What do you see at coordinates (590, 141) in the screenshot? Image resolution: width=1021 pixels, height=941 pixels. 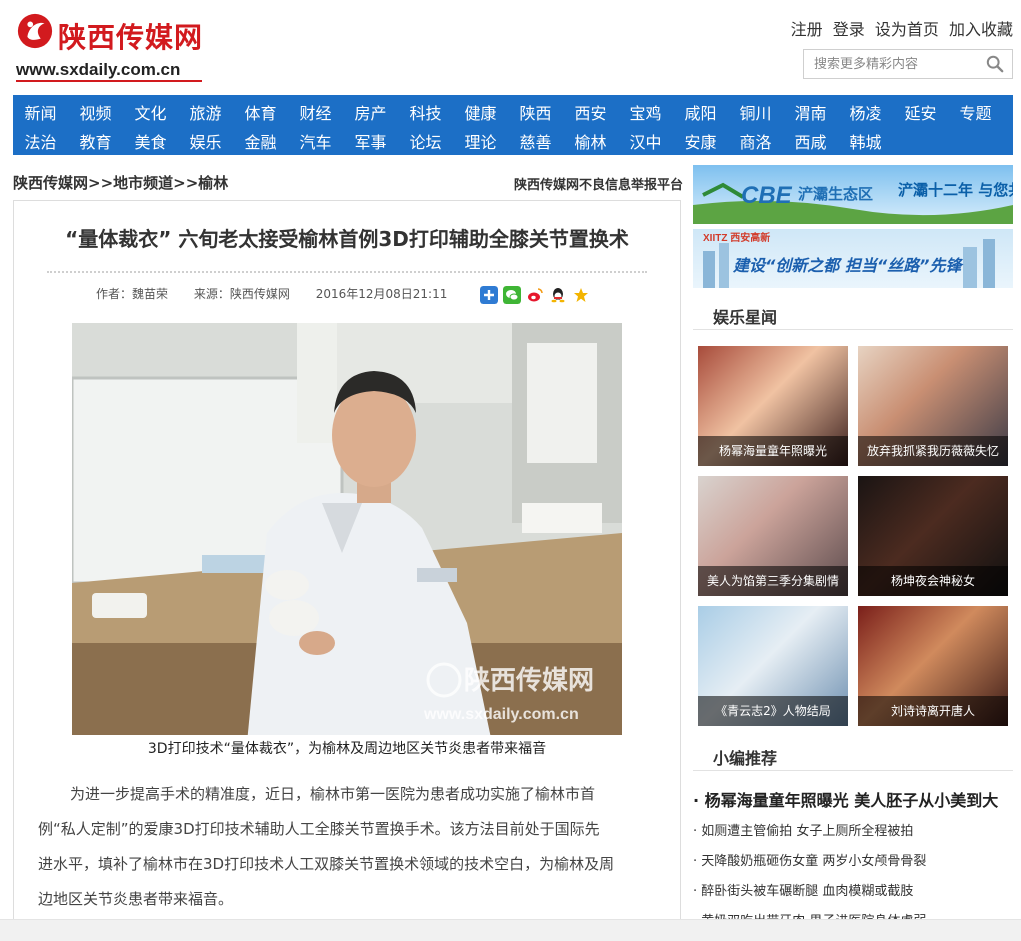 I see `nav-item: 榆林` at bounding box center [590, 141].